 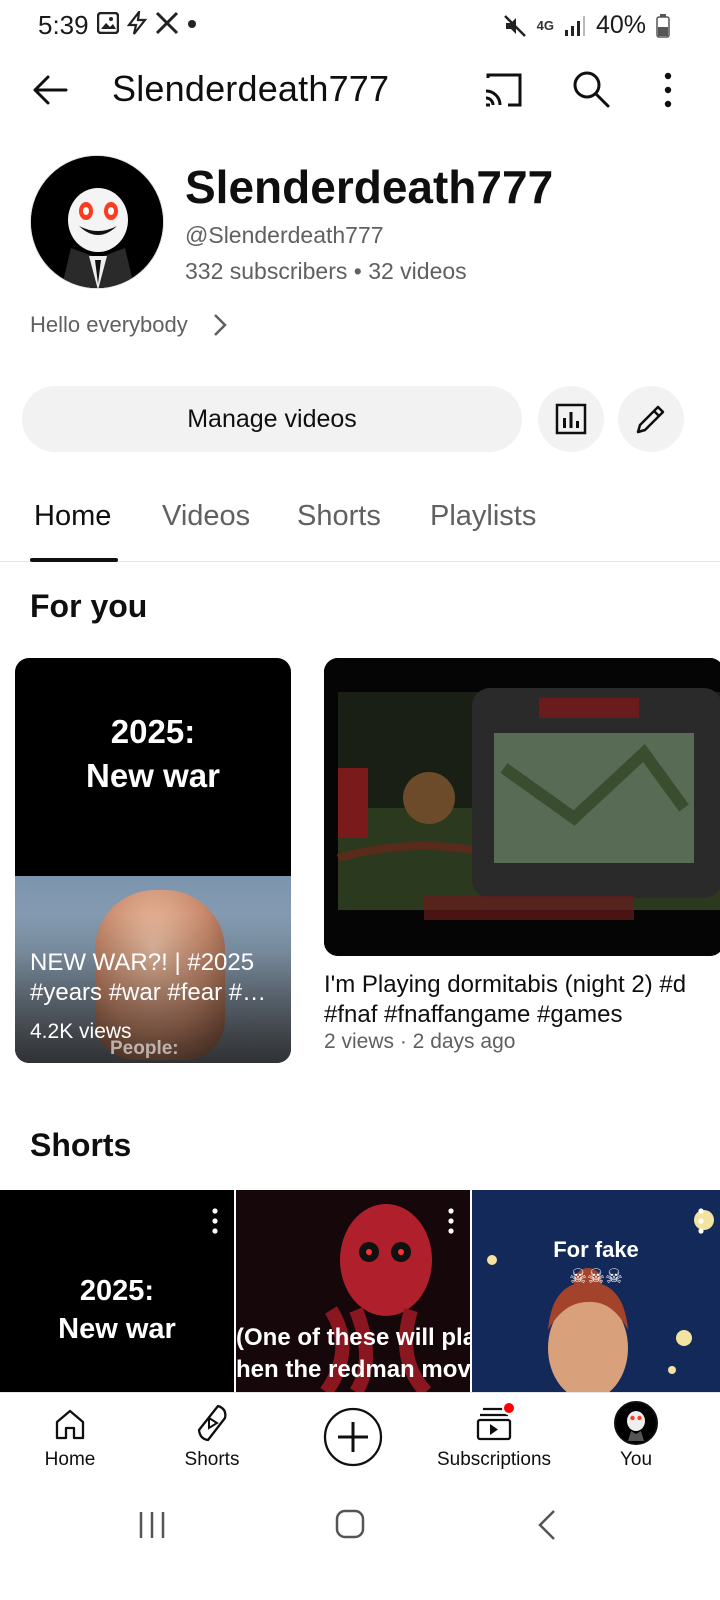 What do you see at coordinates (326, 271) in the screenshot?
I see `channel-stats: 332 subscribers • 32 videos` at bounding box center [326, 271].